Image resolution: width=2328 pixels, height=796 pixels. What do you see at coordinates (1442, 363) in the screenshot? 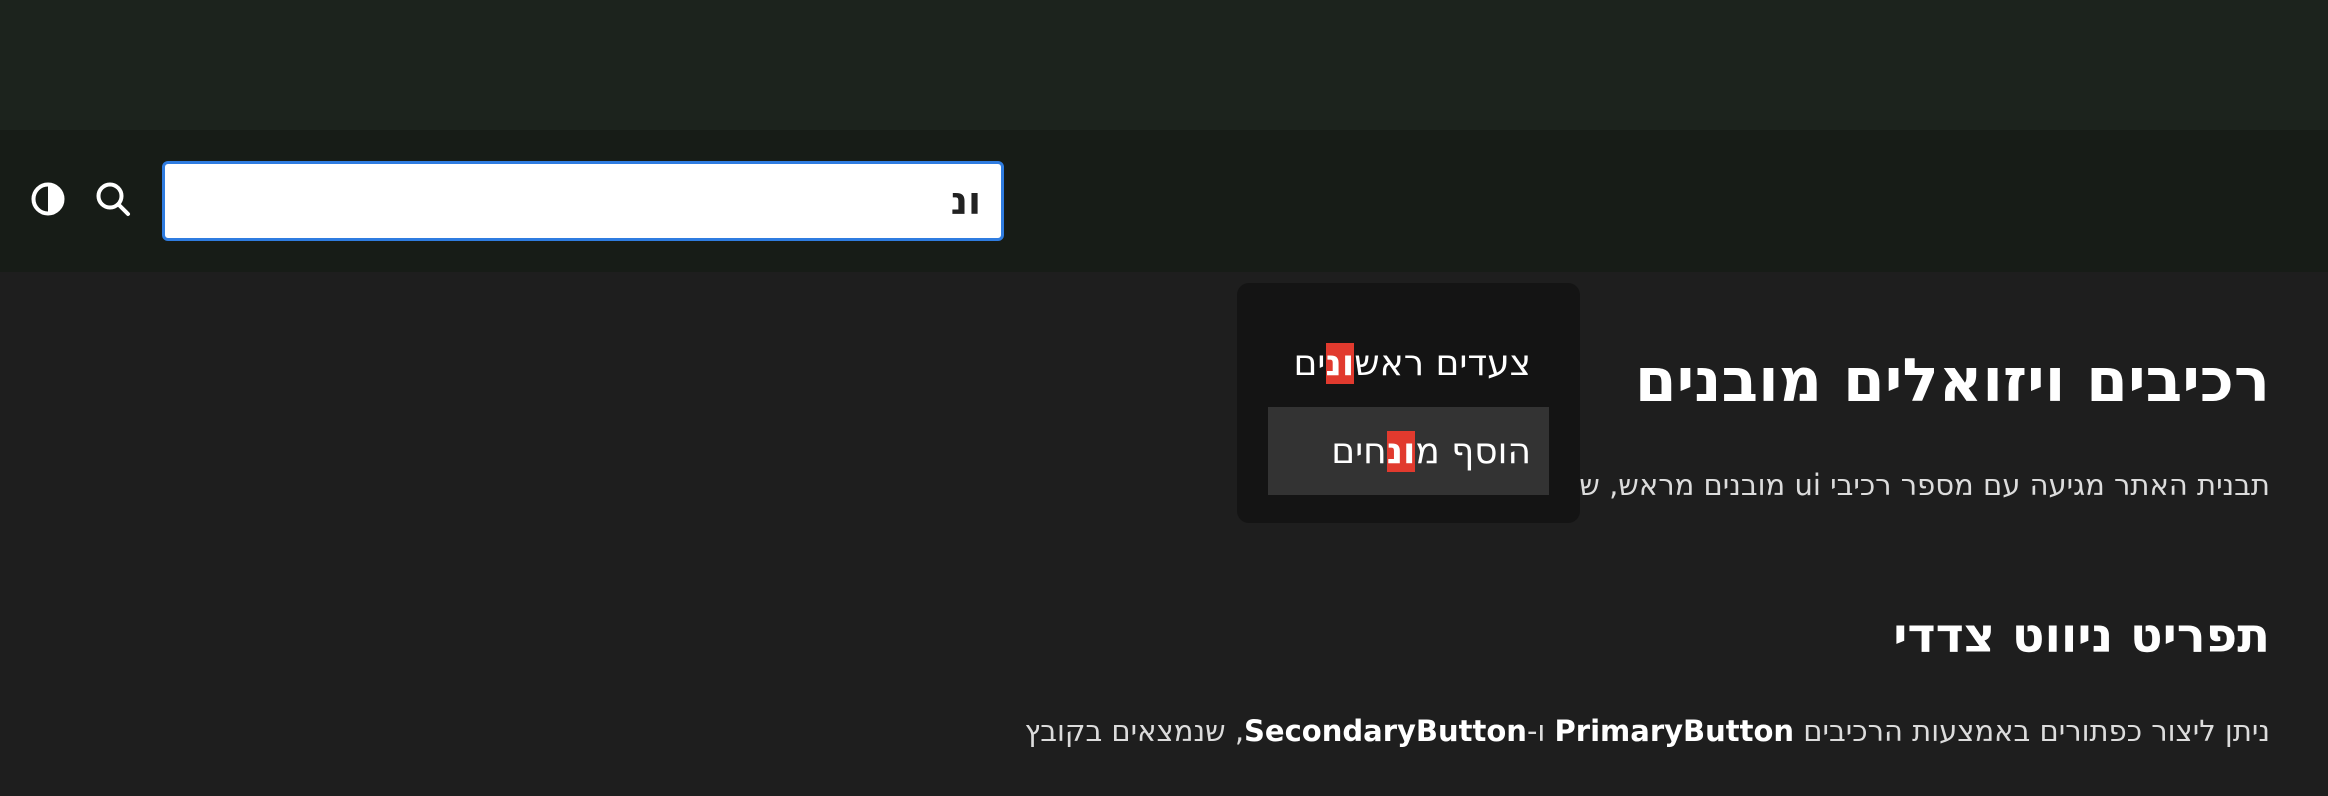
I see `result-text-before: צעדים ראש` at bounding box center [1442, 363].